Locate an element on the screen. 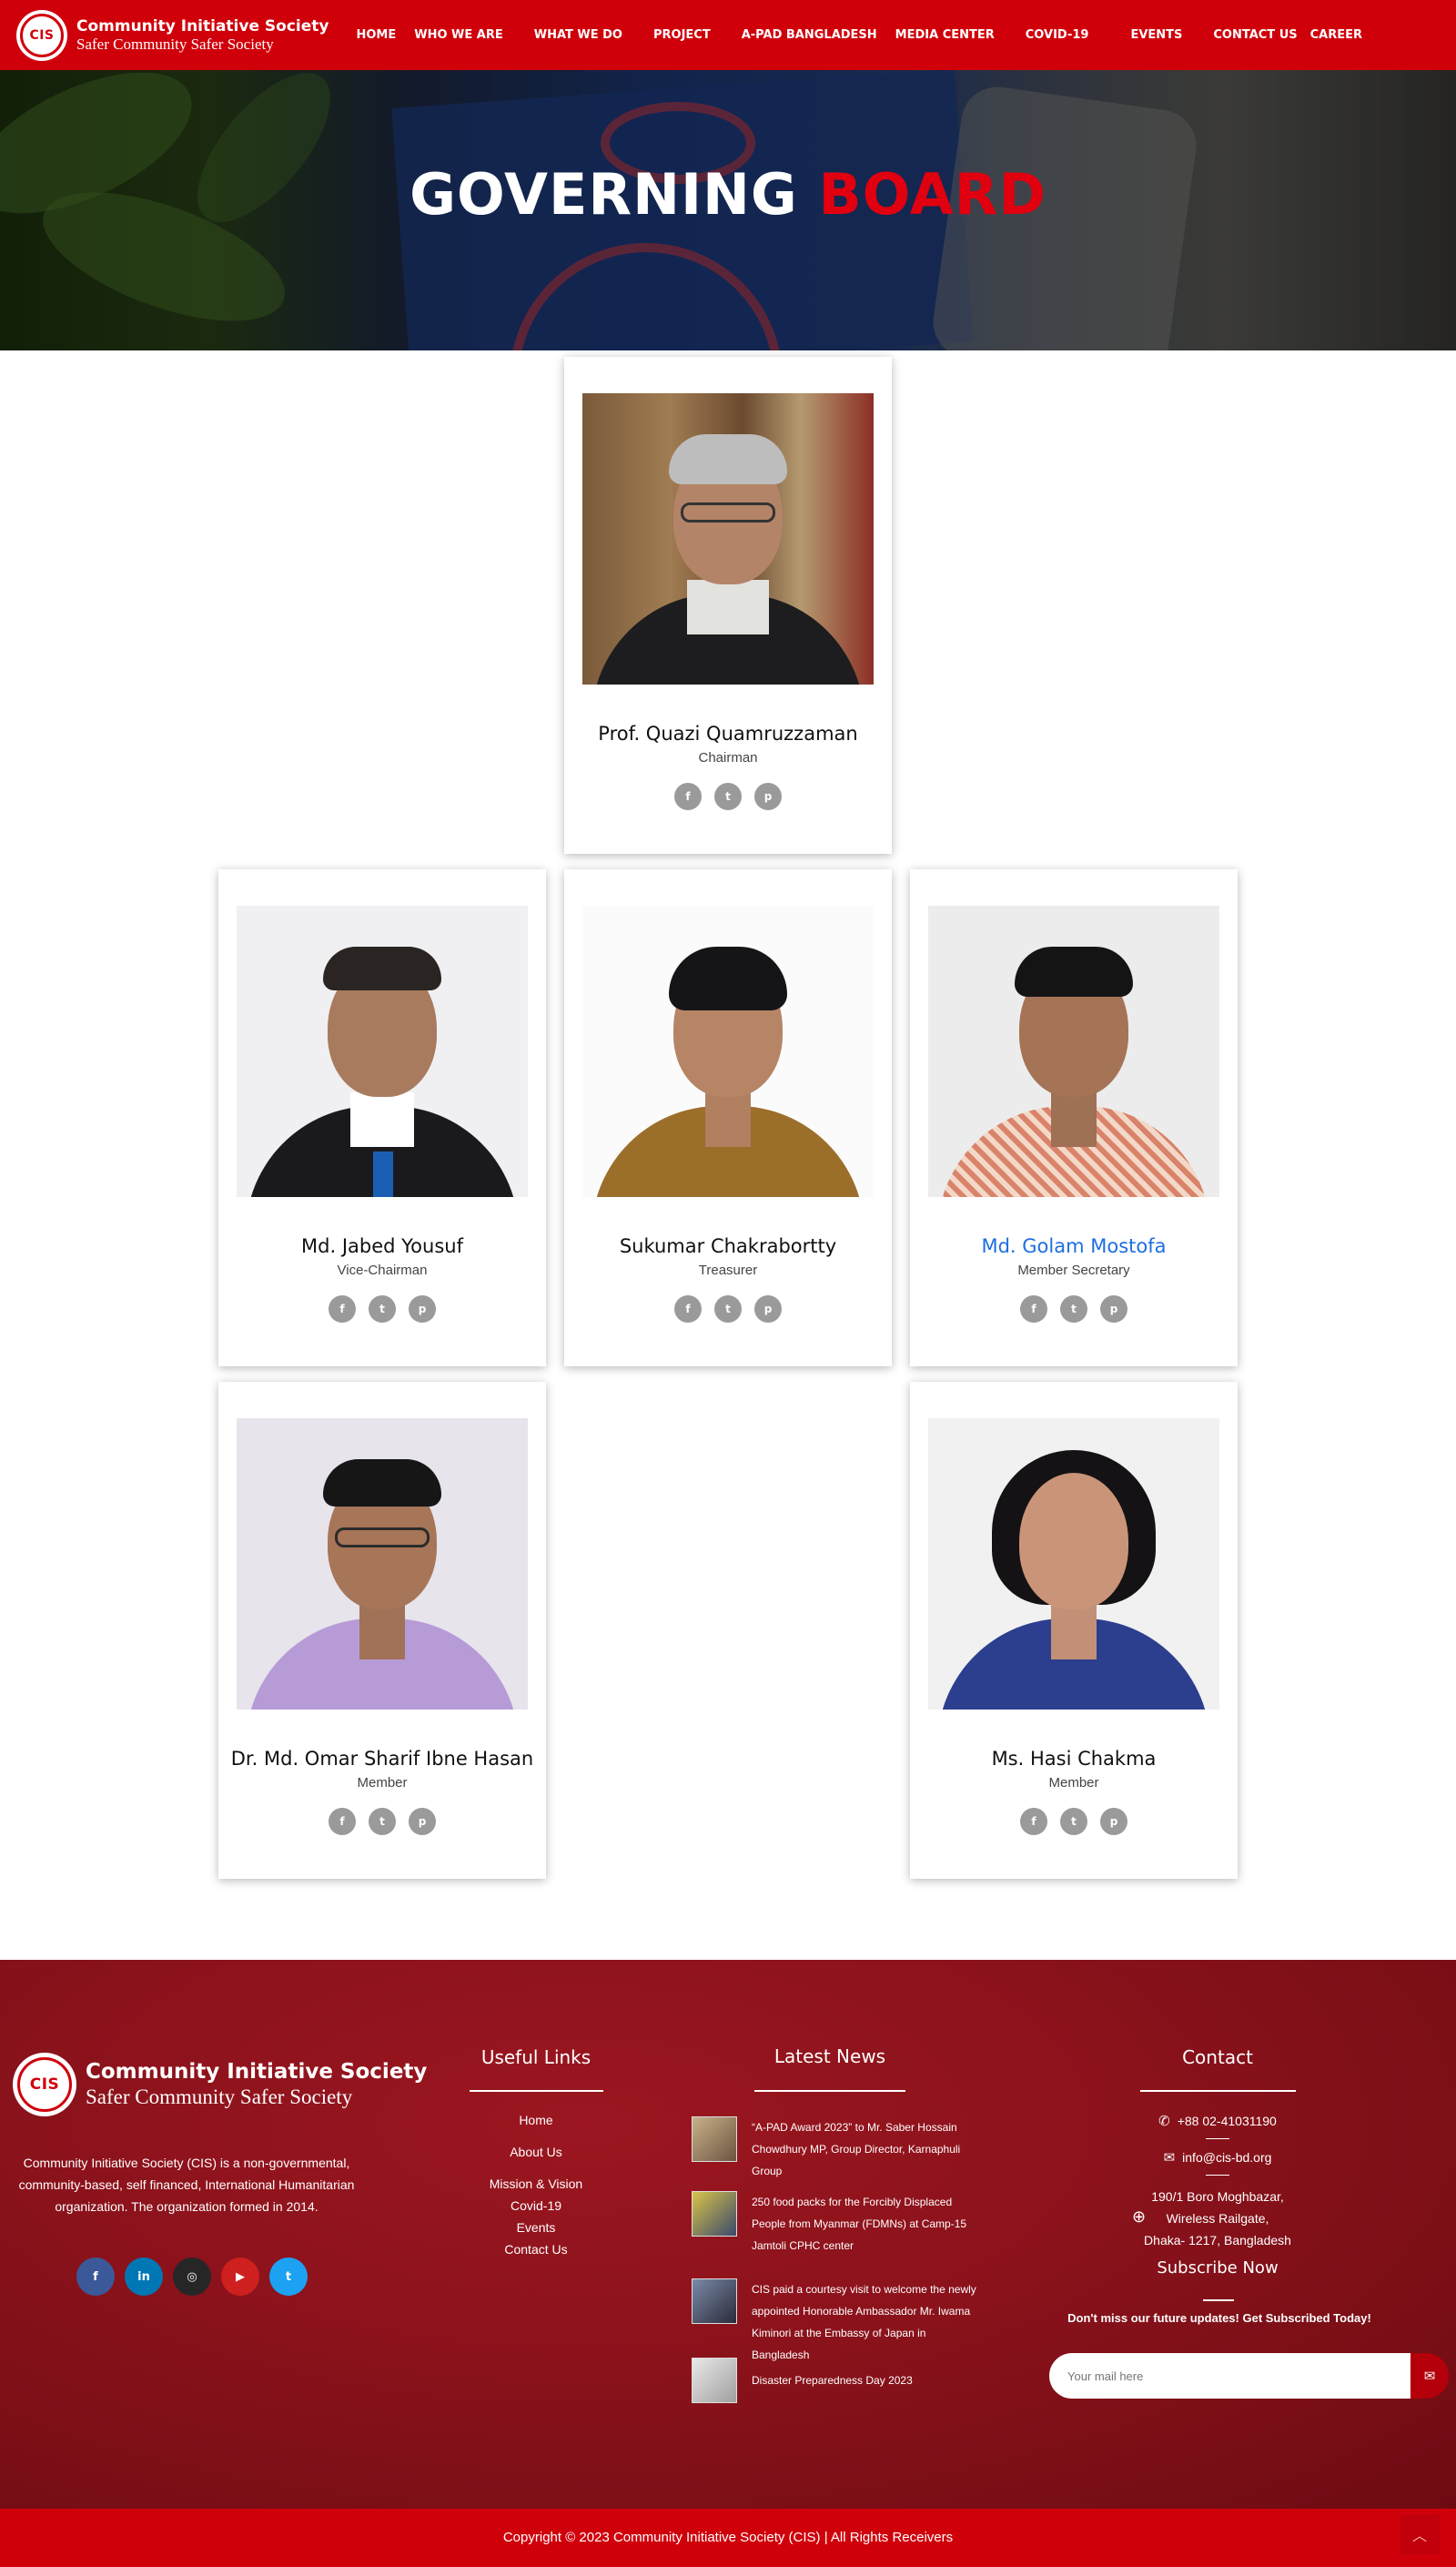 Image resolution: width=1456 pixels, height=2567 pixels. news-title: Disaster Preparedness Day 2023 is located at coordinates (833, 2380).